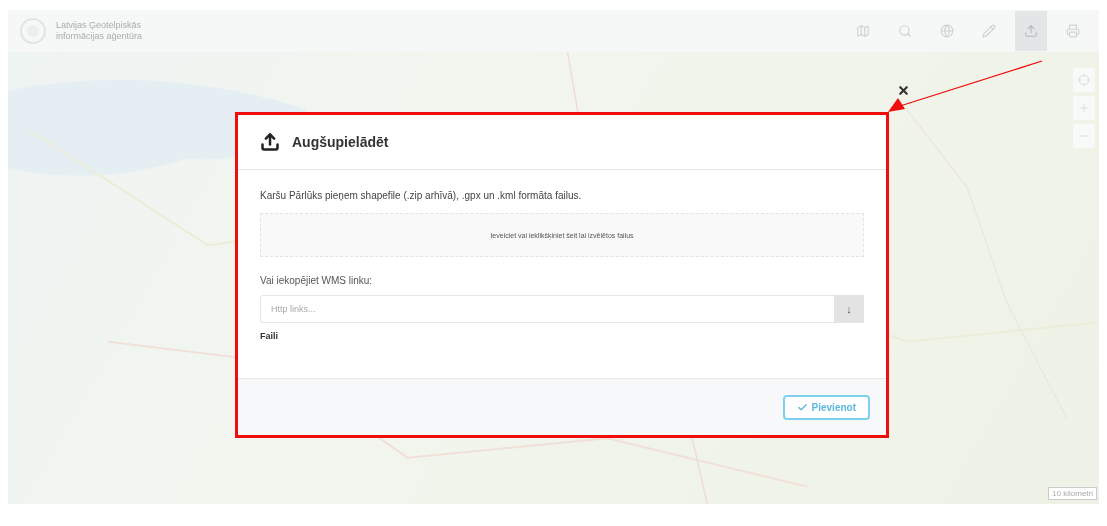 This screenshot has width=1107, height=526. What do you see at coordinates (802, 407) in the screenshot?
I see `check-icon` at bounding box center [802, 407].